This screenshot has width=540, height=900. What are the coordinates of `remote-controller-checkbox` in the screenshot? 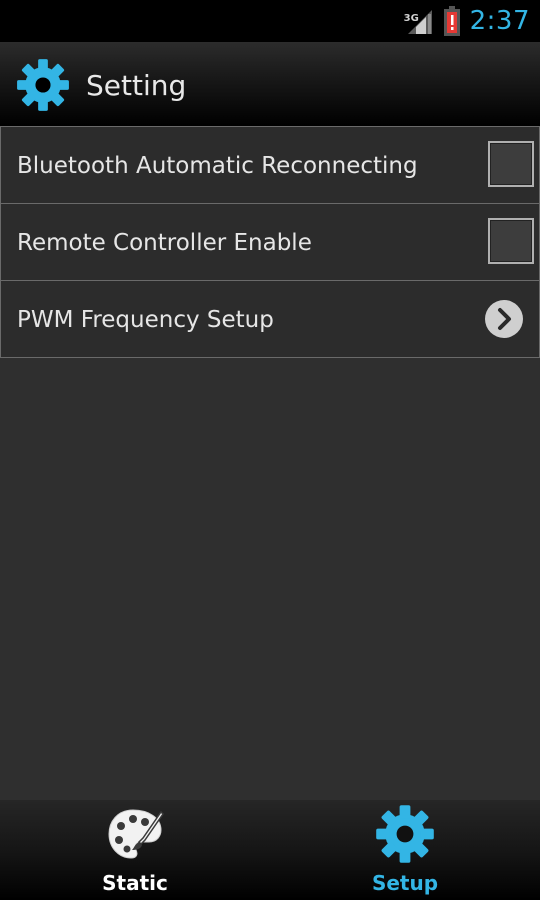 It's located at (511, 241).